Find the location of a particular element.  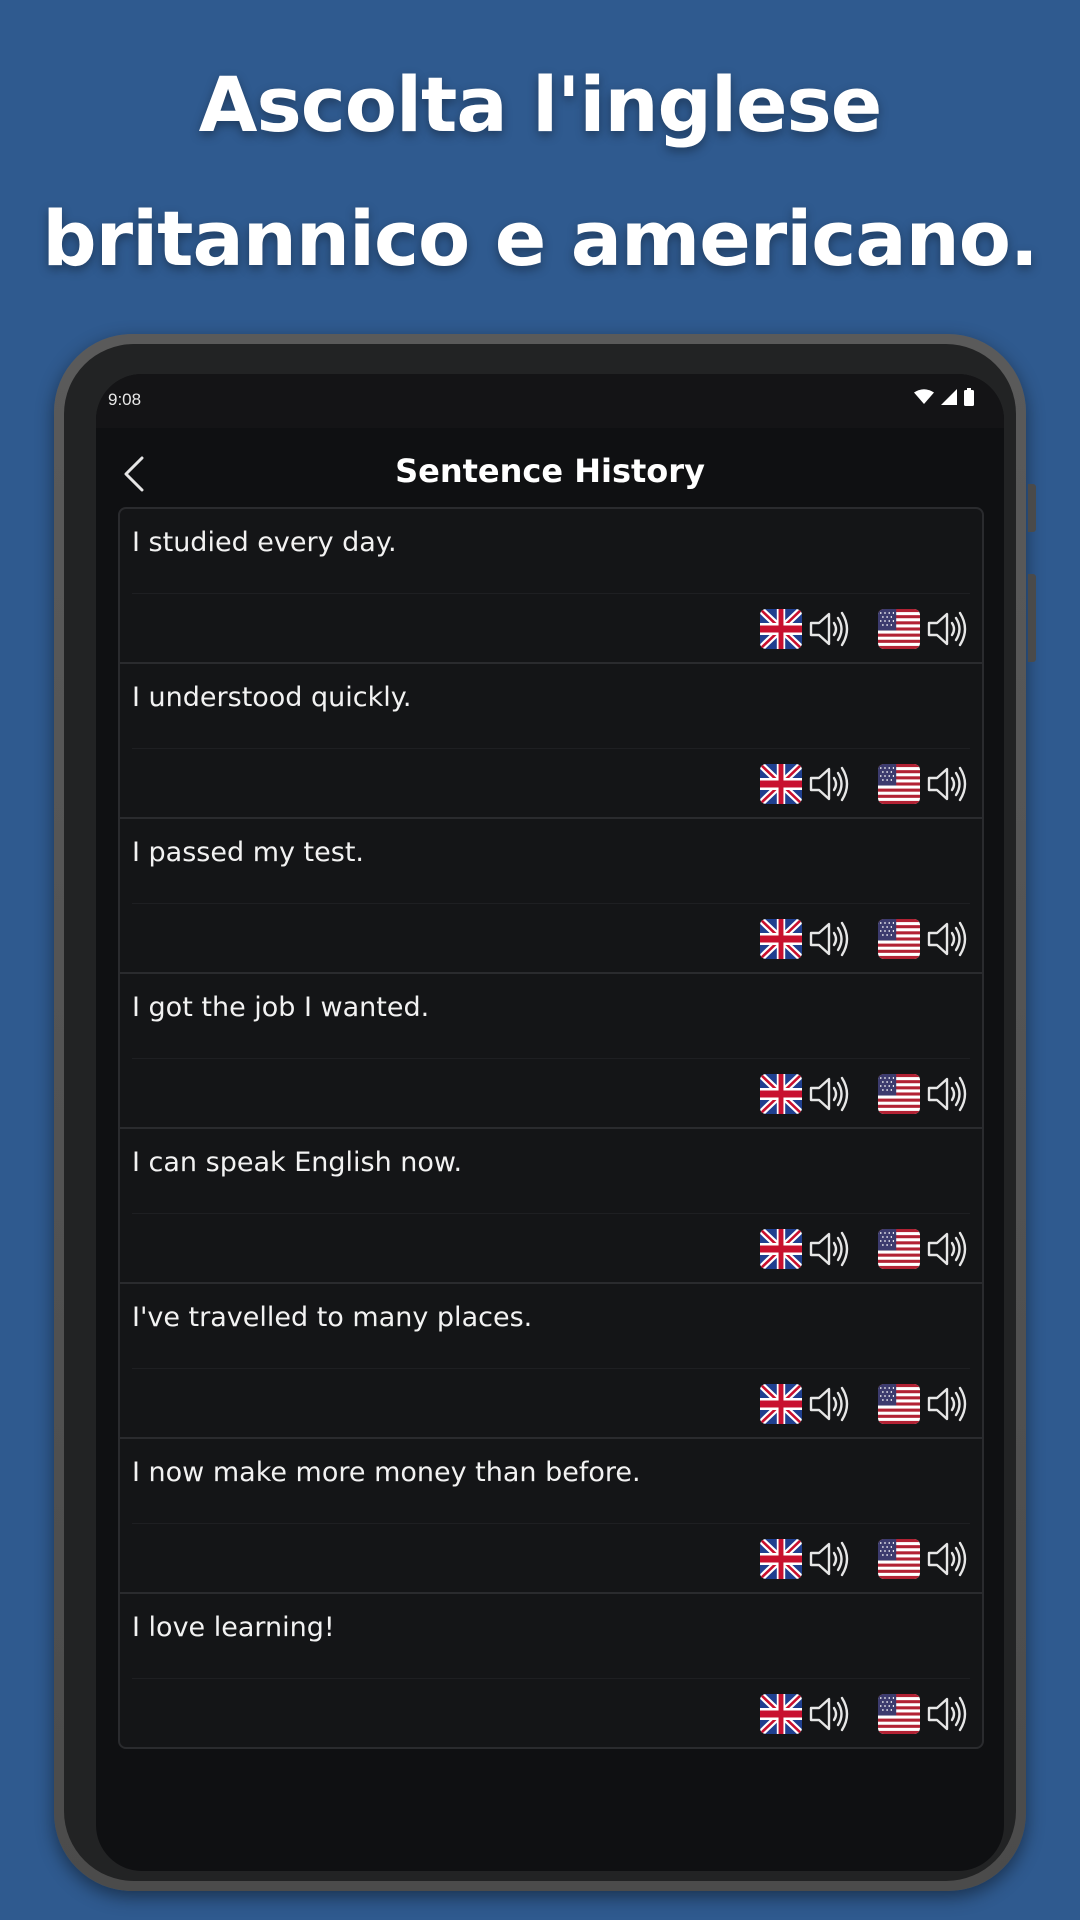

sentence-text: I love learning! is located at coordinates (233, 1627).